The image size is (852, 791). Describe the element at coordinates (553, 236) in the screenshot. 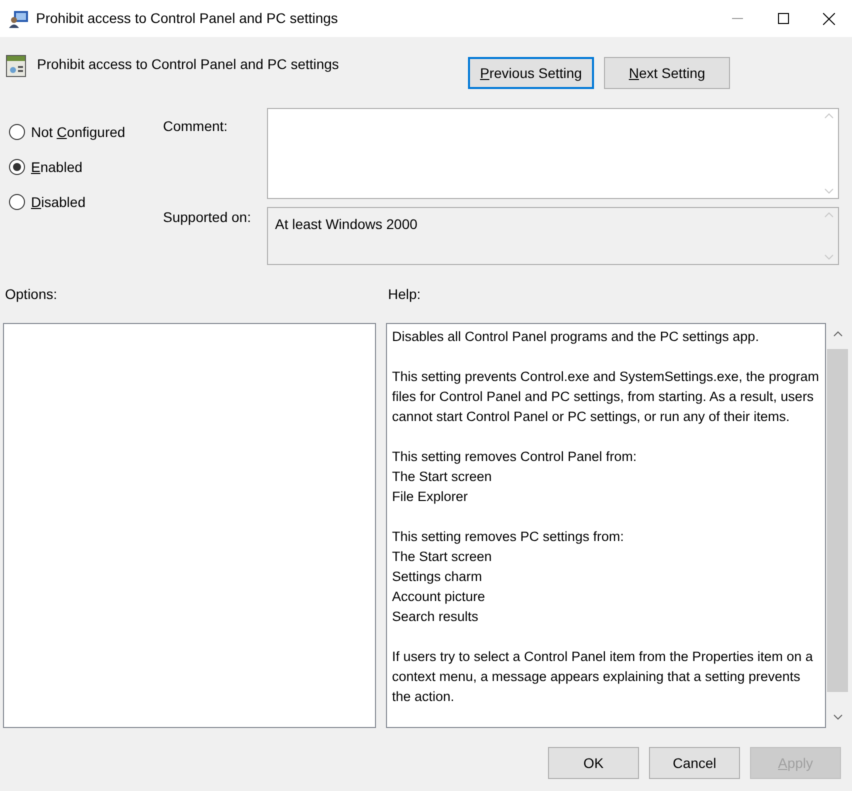

I see `supported-on-field: At least Windows 2000` at that location.